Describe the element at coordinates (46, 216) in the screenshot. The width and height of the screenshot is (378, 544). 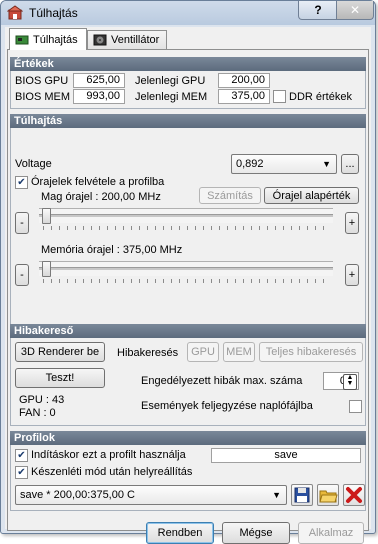
I see `core-clock-slider-thumb` at that location.